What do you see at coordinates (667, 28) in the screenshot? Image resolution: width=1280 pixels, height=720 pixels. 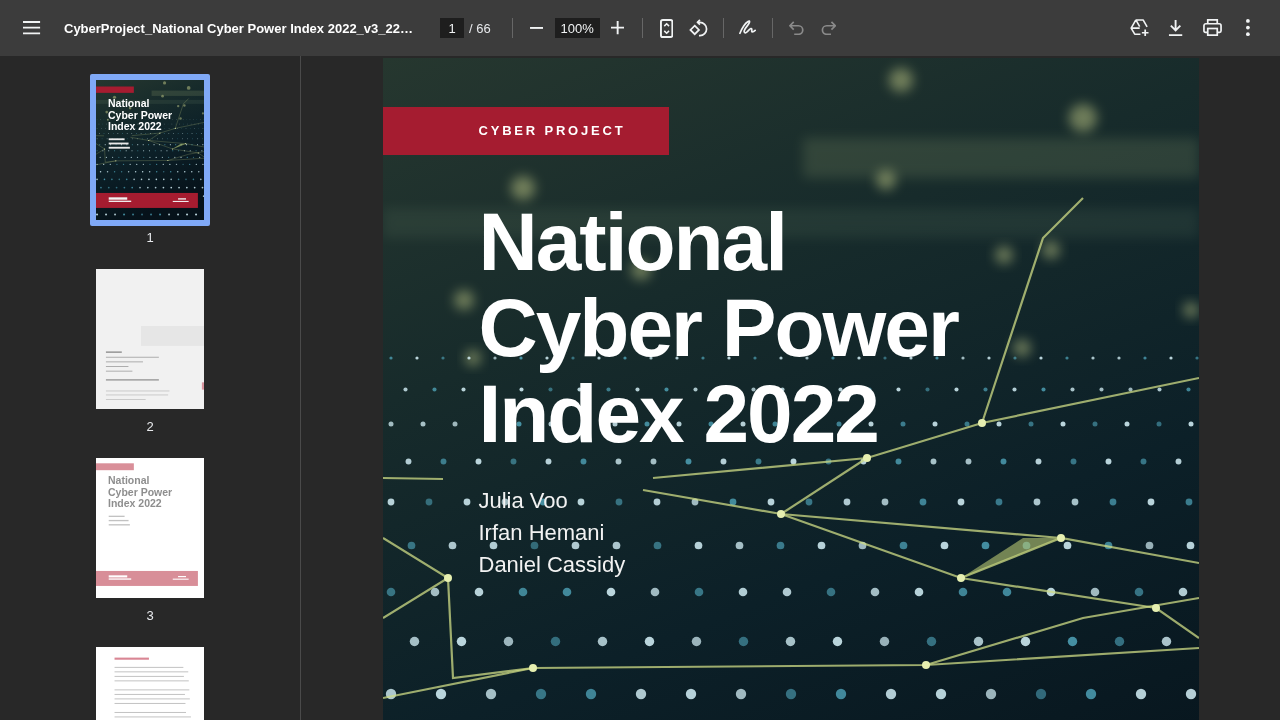 I see `fit-page-icon` at bounding box center [667, 28].